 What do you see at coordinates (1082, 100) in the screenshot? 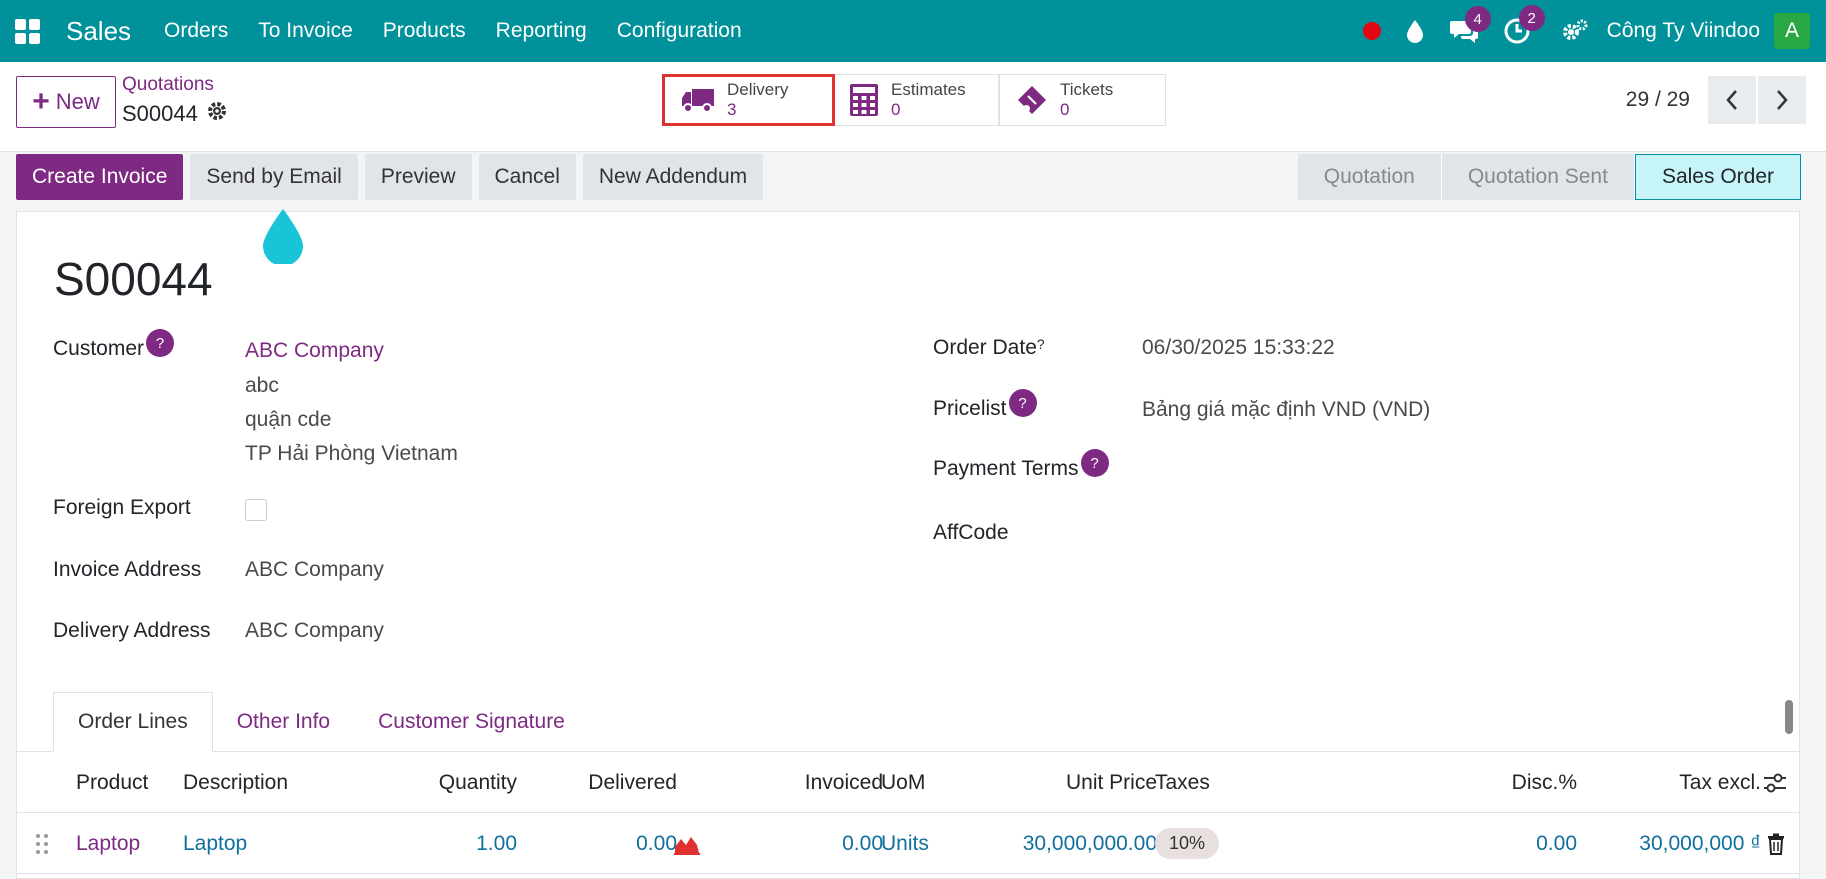
I see `tickets-smart-button: Tickets 0` at bounding box center [1082, 100].